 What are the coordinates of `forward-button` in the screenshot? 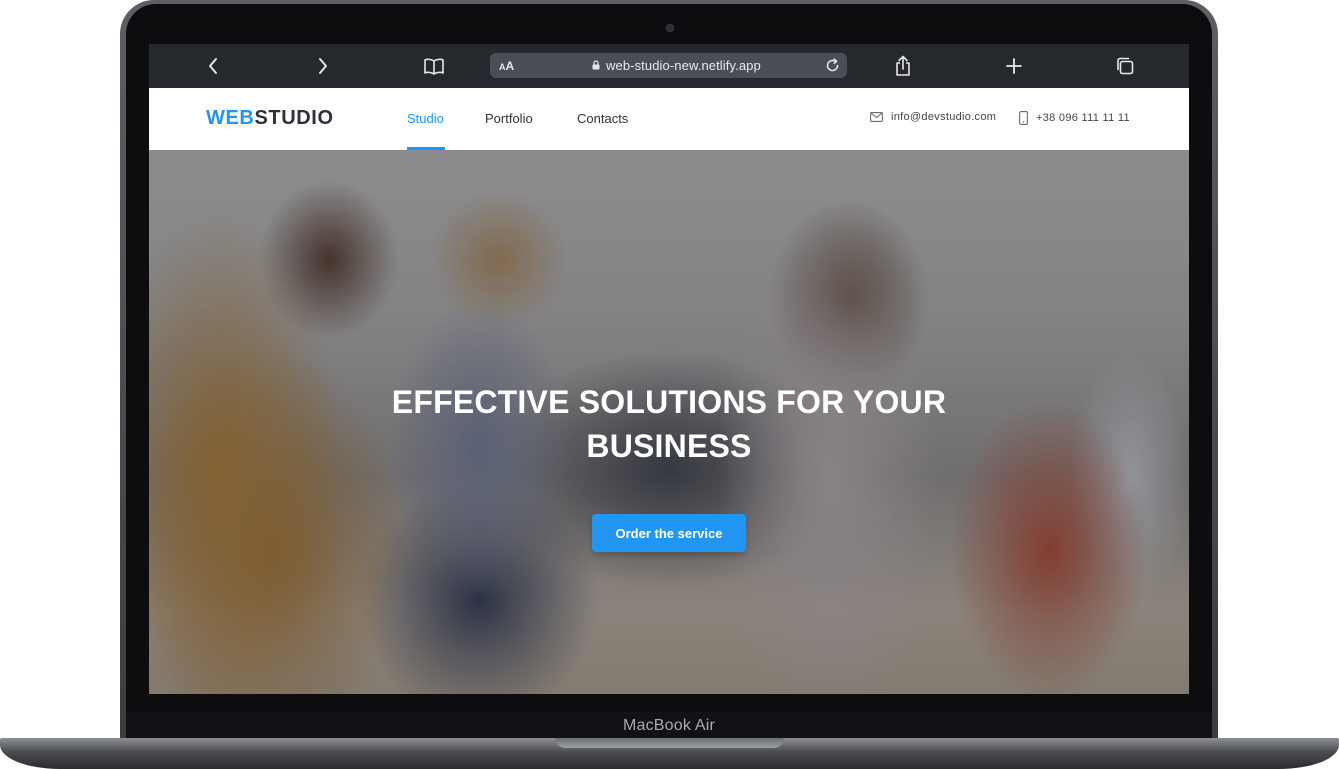 It's located at (323, 66).